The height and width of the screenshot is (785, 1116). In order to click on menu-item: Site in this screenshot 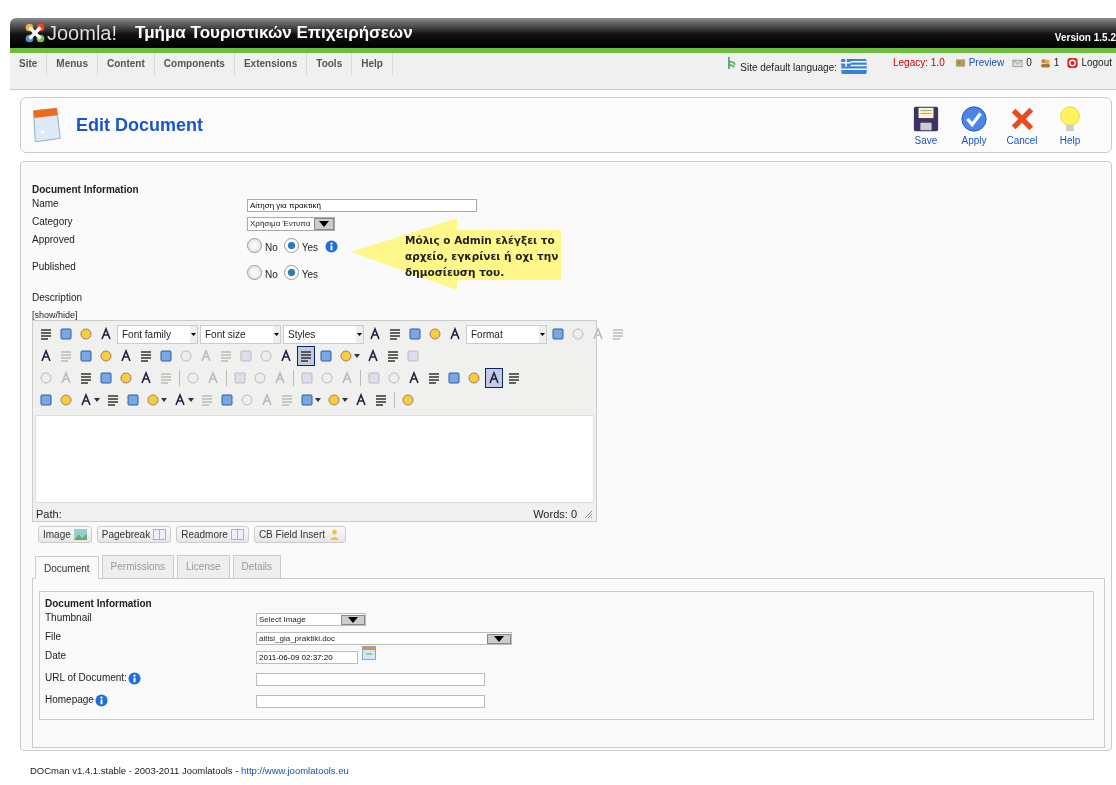, I will do `click(29, 64)`.